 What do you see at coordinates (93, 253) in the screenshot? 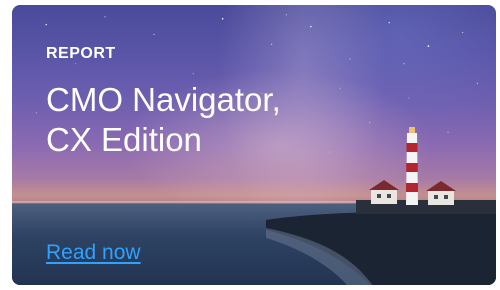
I see `read-now-link: Read now` at bounding box center [93, 253].